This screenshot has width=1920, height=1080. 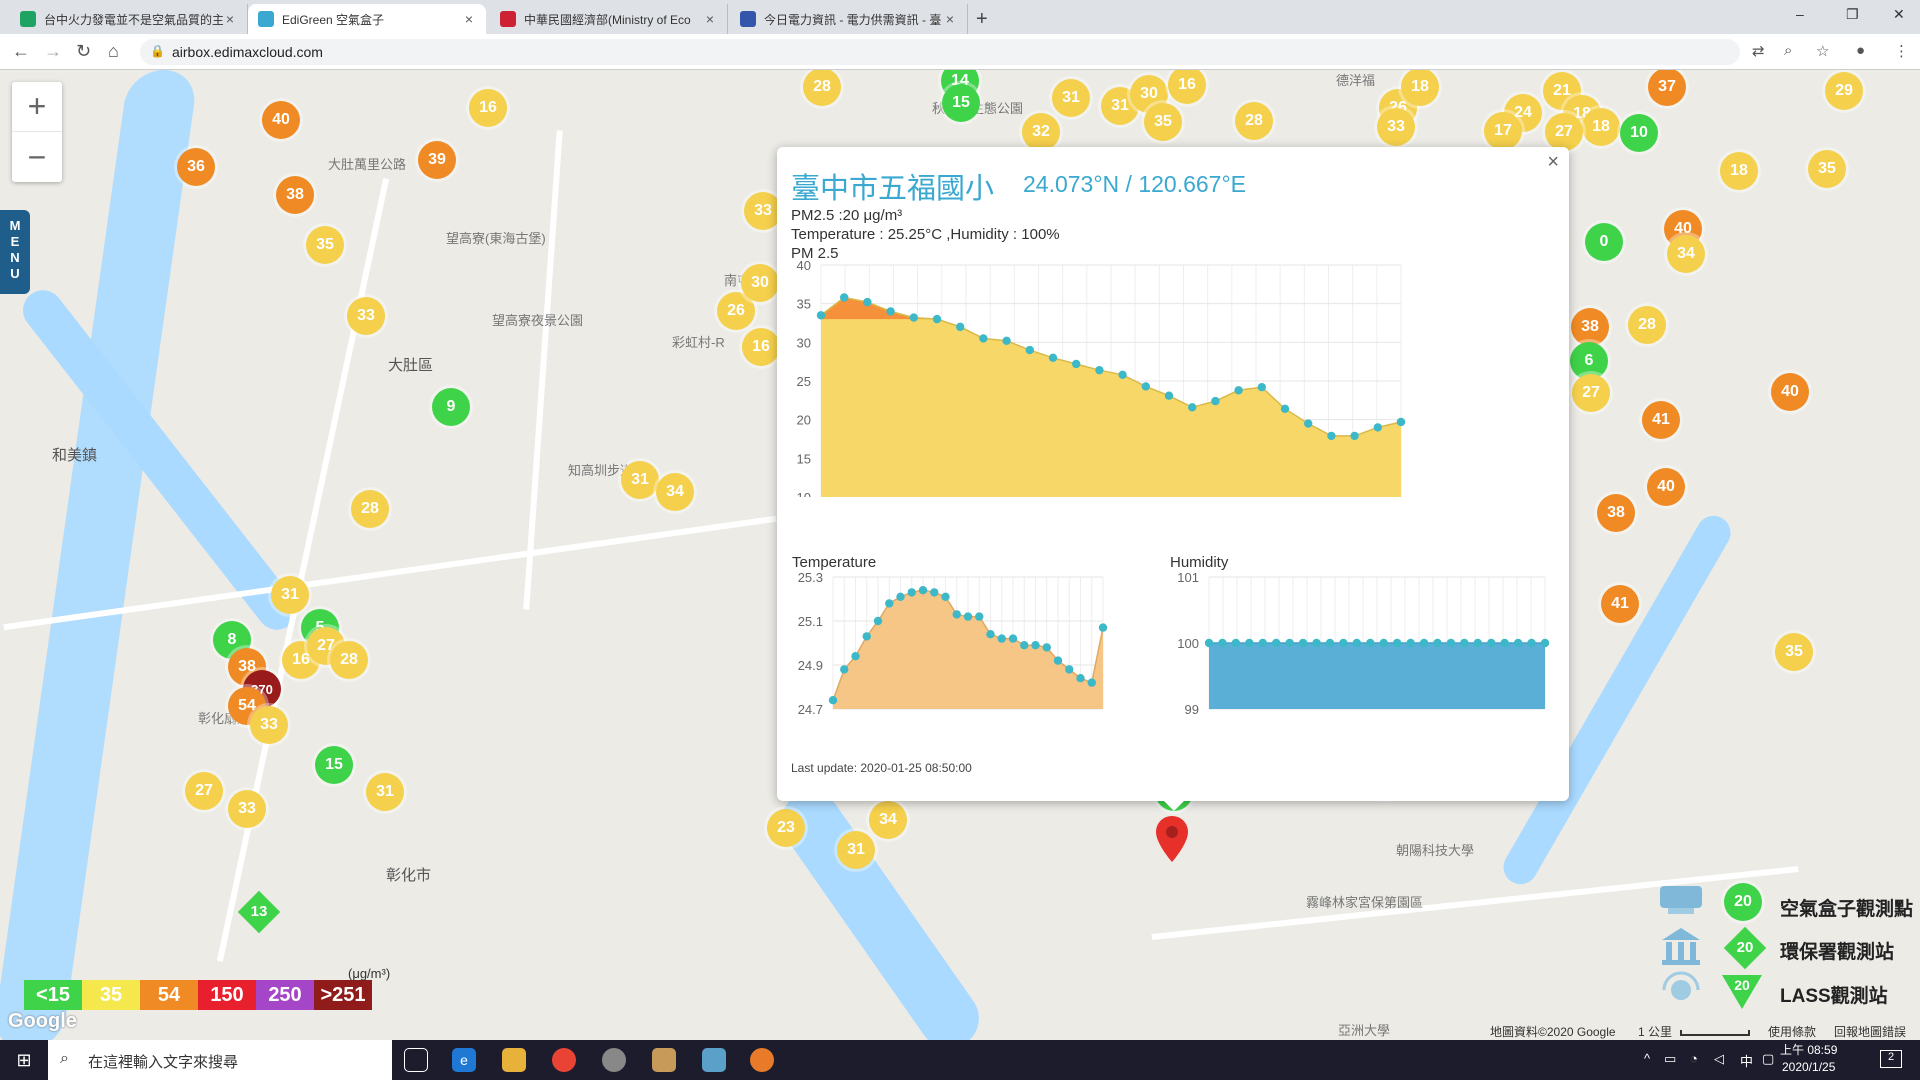 What do you see at coordinates (53, 51) in the screenshot?
I see `forward-icon: →` at bounding box center [53, 51].